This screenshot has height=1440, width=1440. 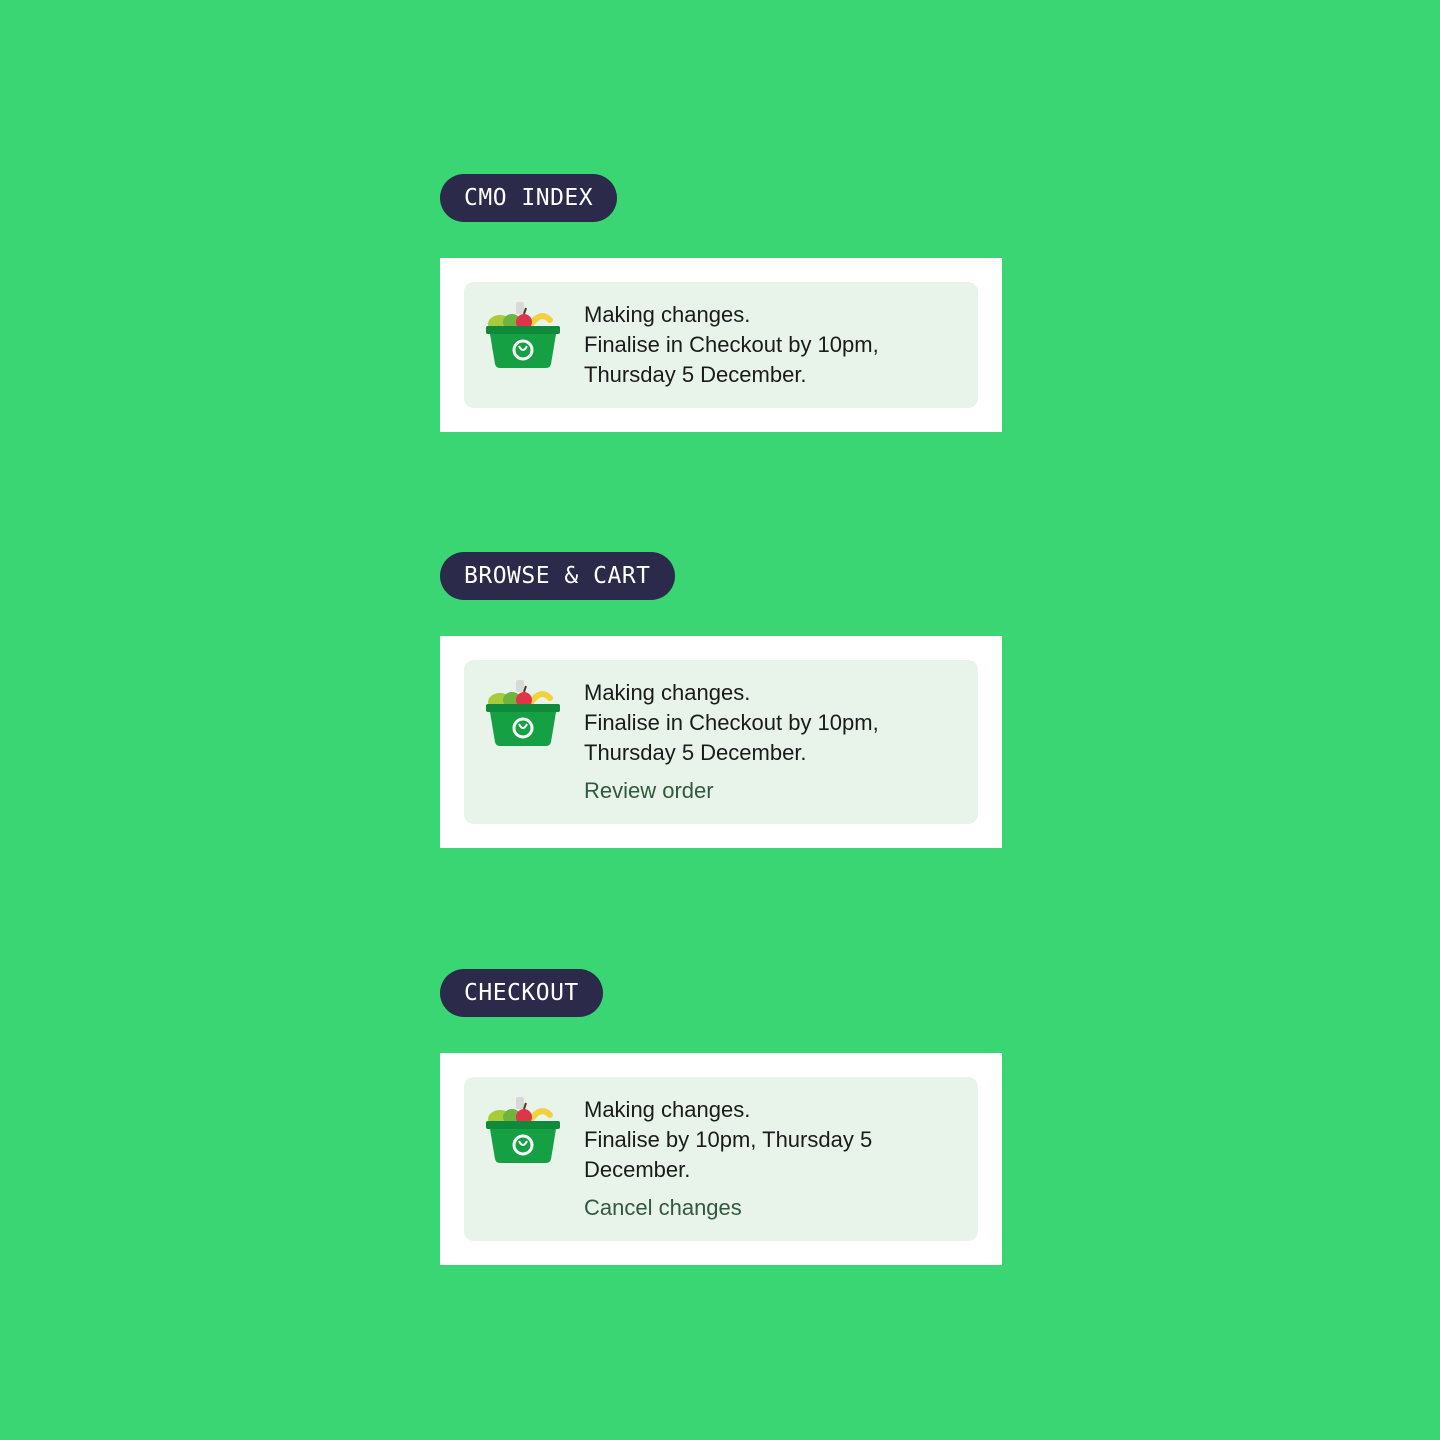 I want to click on review-order-link: Review order, so click(x=649, y=791).